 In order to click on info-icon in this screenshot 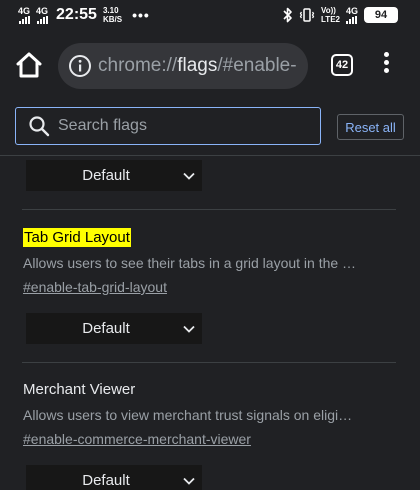, I will do `click(80, 66)`.